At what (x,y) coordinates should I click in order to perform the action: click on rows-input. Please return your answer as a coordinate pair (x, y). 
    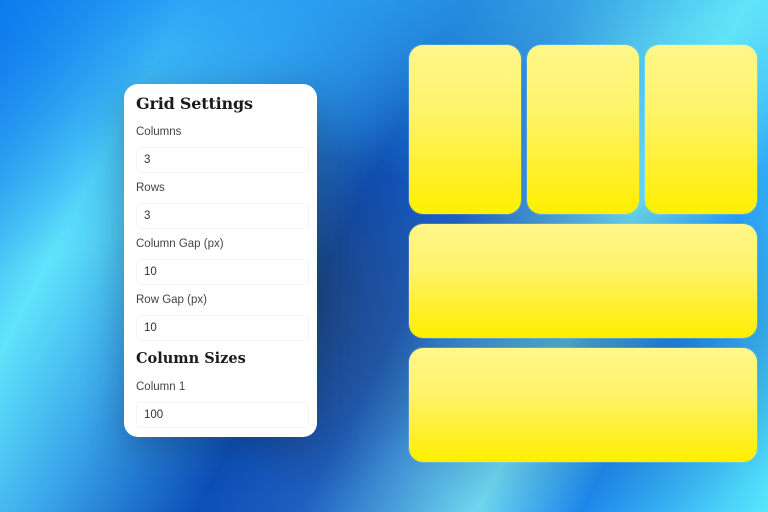
    Looking at the image, I should click on (222, 216).